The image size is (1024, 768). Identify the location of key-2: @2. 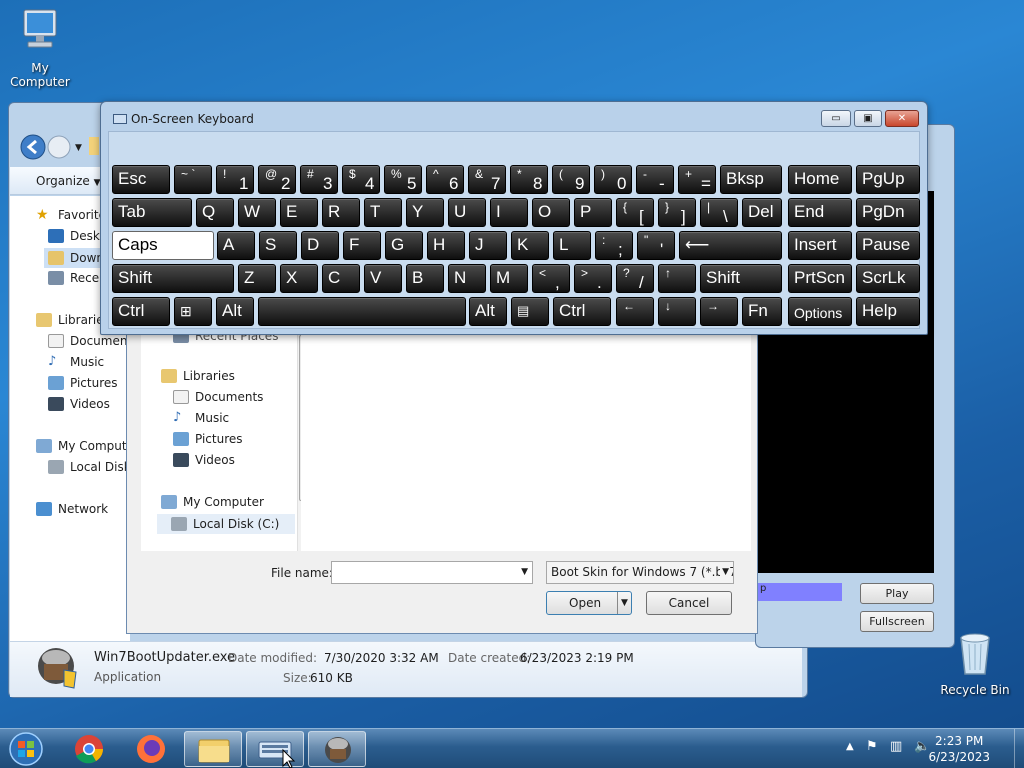
(277, 179).